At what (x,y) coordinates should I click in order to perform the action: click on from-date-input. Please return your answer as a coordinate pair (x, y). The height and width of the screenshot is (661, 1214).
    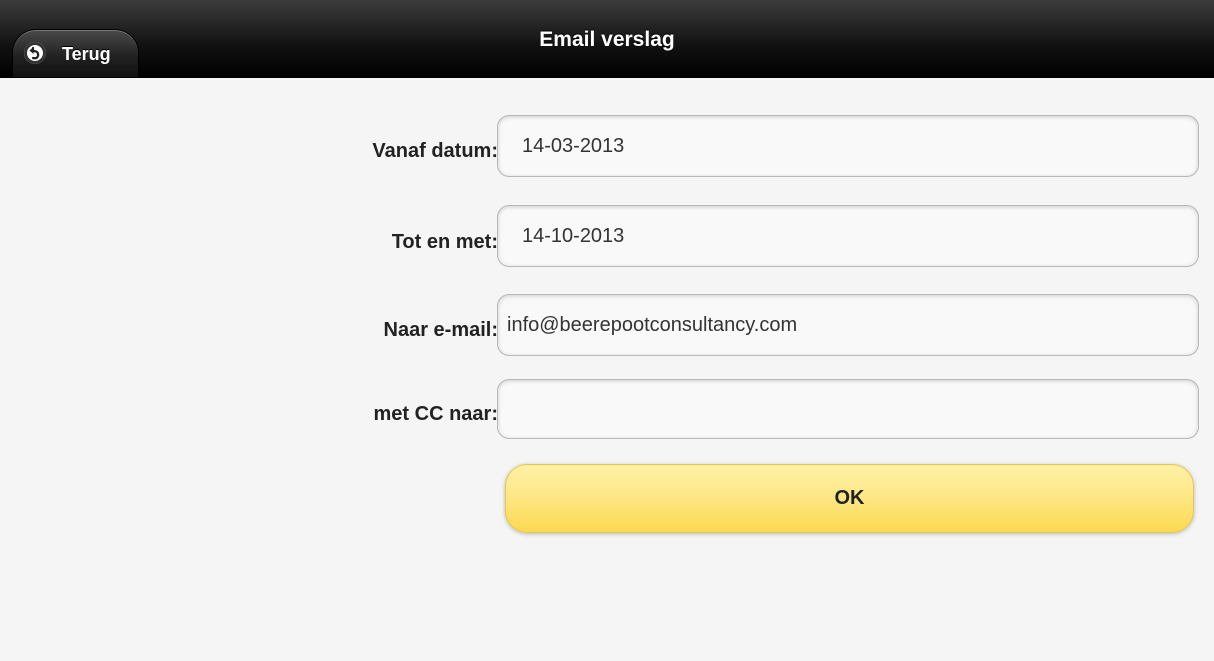
    Looking at the image, I should click on (848, 146).